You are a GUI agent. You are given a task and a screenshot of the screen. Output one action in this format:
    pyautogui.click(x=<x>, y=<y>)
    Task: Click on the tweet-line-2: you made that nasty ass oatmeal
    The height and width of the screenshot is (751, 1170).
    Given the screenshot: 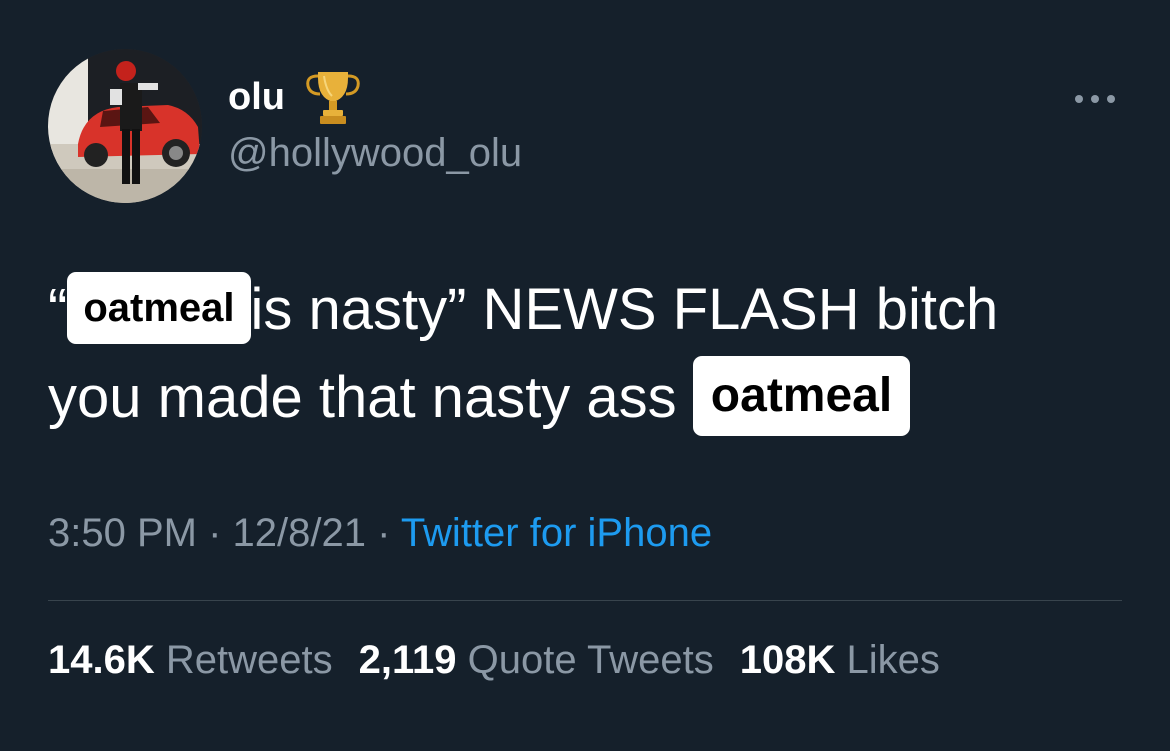 What is the action you would take?
    pyautogui.click(x=593, y=398)
    